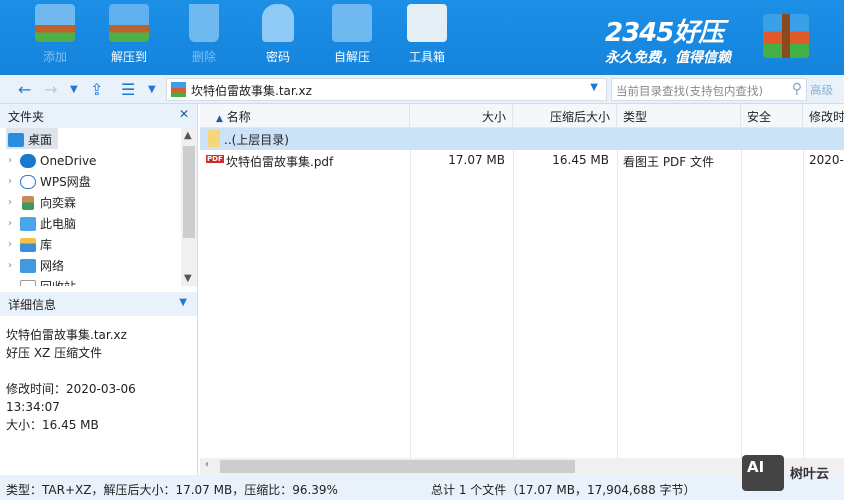 The width and height of the screenshot is (844, 500). Describe the element at coordinates (709, 89) in the screenshot. I see `search-input: 当前目录查找(支持包内查找) ⚲` at that location.